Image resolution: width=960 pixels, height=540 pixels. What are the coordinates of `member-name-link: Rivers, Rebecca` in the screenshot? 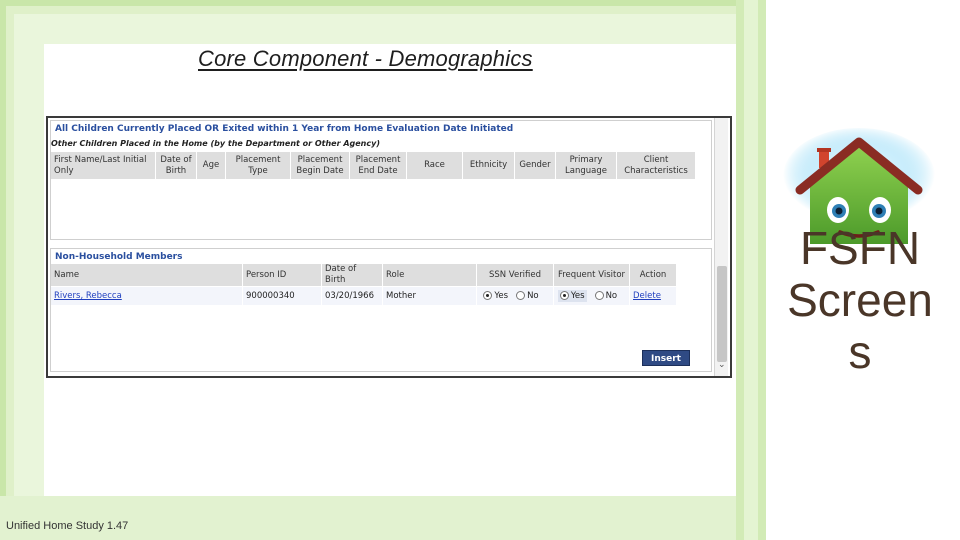 It's located at (146, 296).